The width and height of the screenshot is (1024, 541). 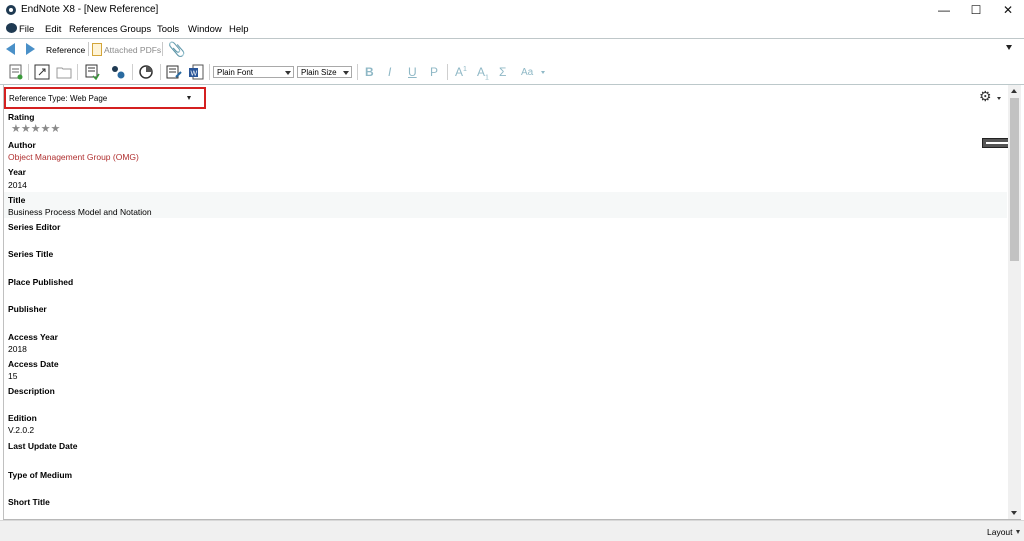 What do you see at coordinates (235, 72) in the screenshot?
I see `font-select-value: Plain Font` at bounding box center [235, 72].